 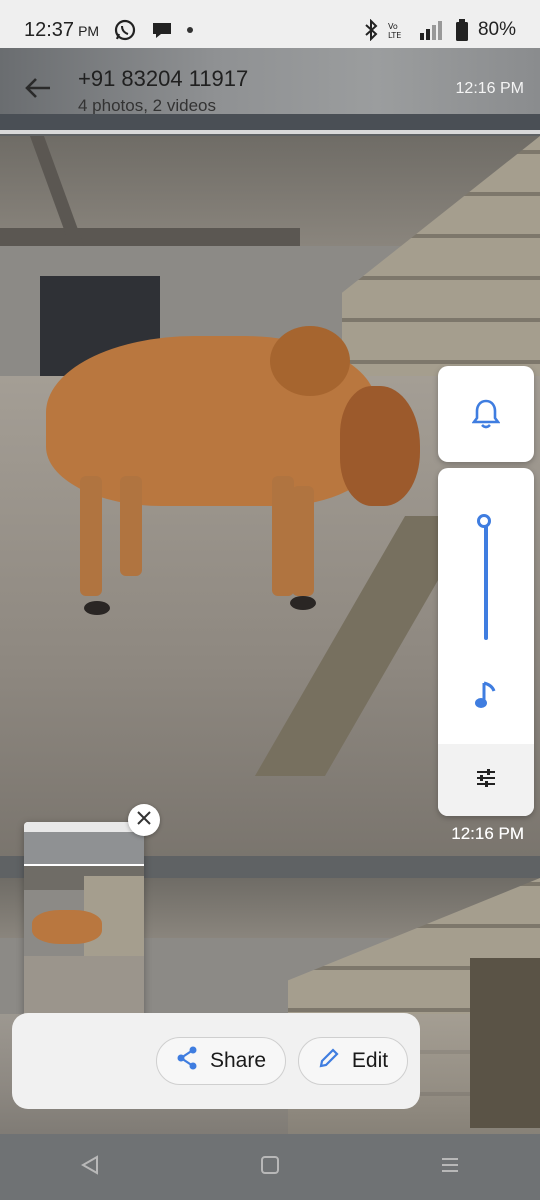 What do you see at coordinates (394, 35) in the screenshot?
I see `svg-text: LTE` at bounding box center [394, 35].